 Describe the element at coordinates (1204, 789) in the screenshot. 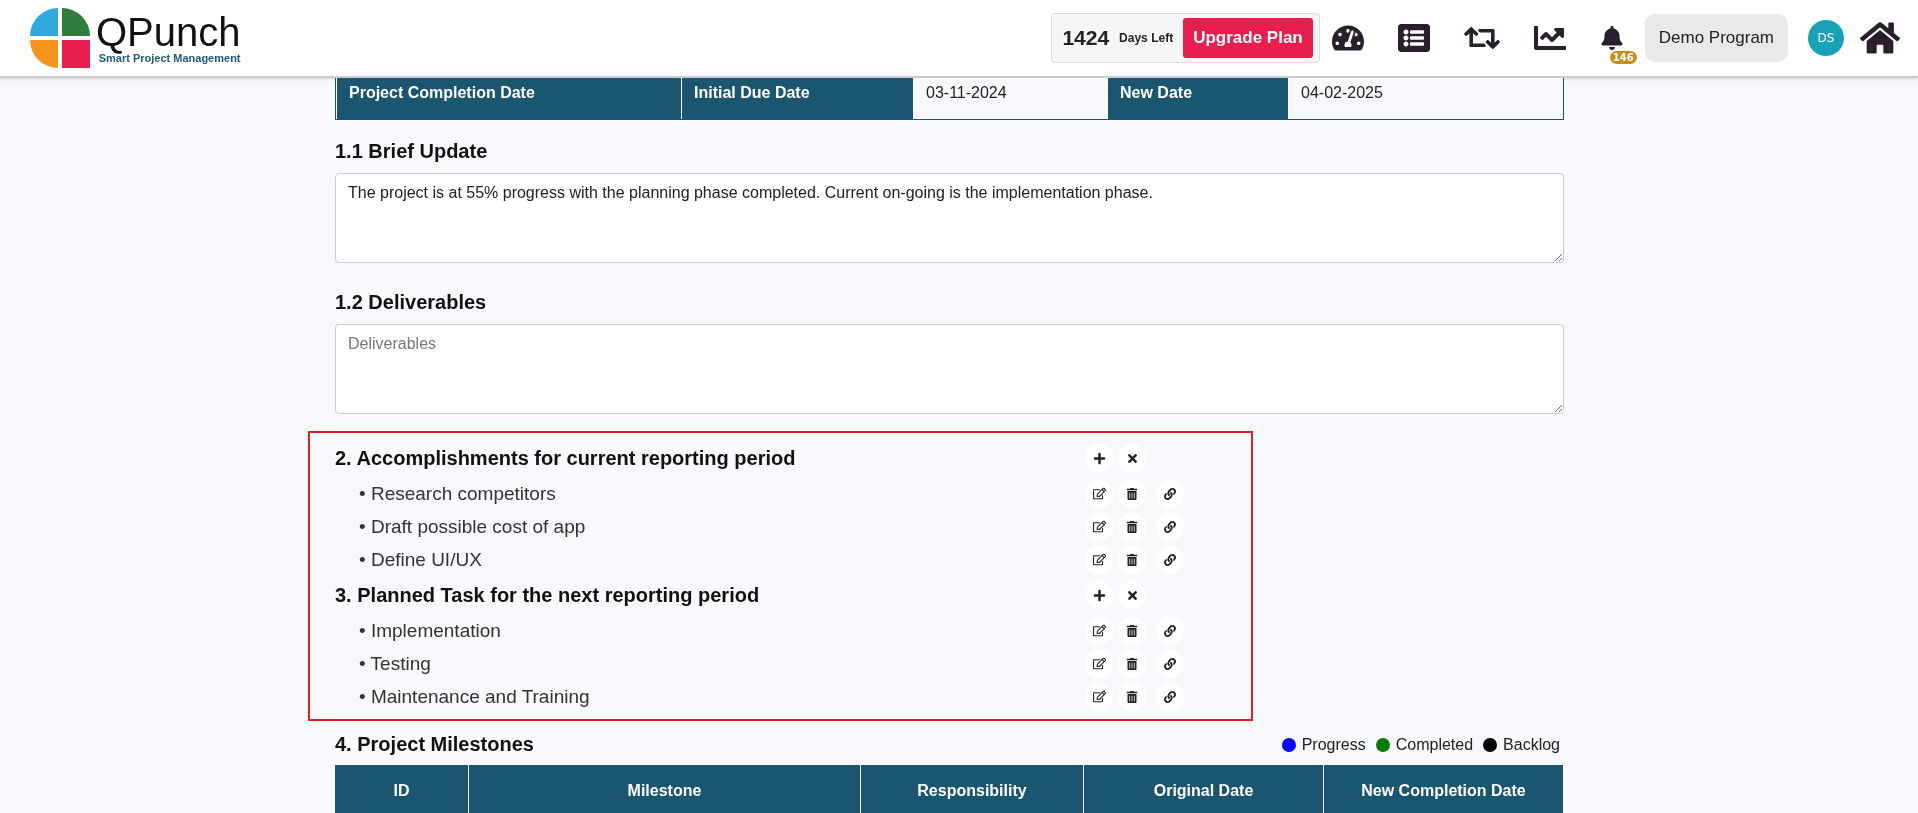

I see `column-header: Original Date` at that location.